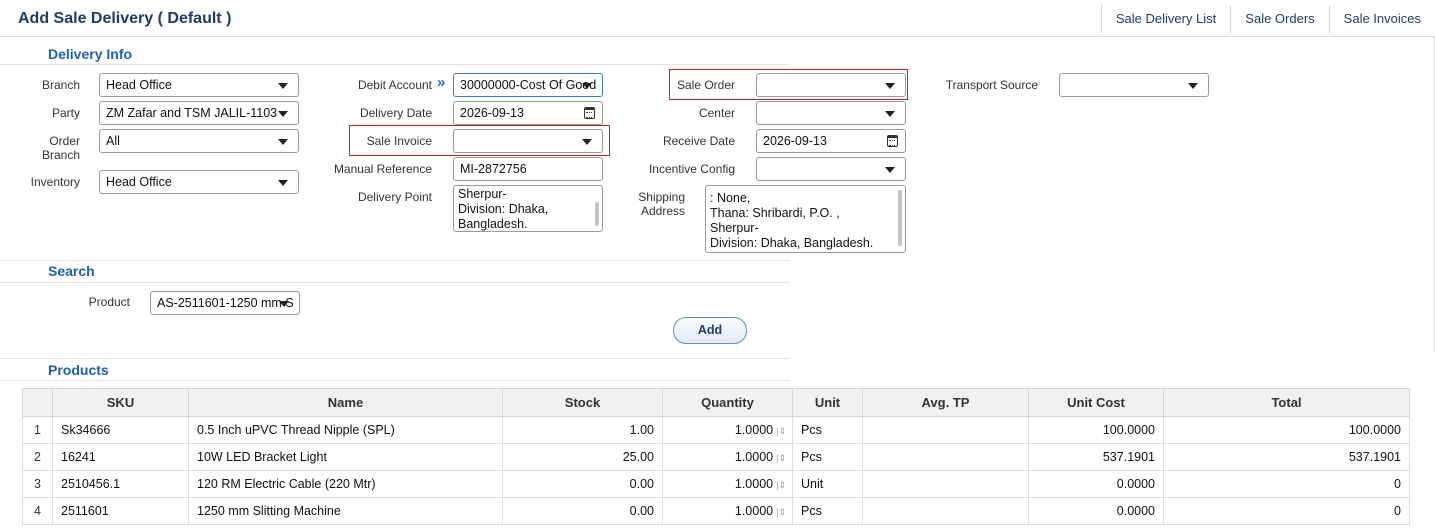 The width and height of the screenshot is (1435, 529). Describe the element at coordinates (55, 182) in the screenshot. I see `inventory-label: Inventory` at that location.